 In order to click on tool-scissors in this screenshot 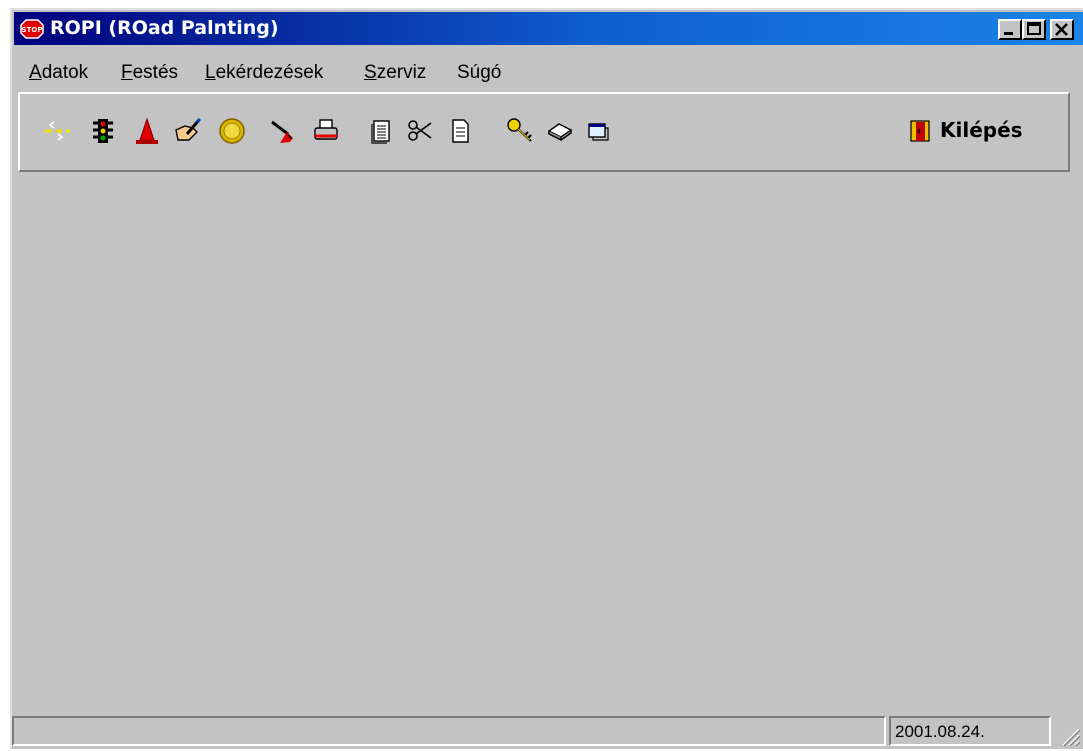, I will do `click(420, 131)`.